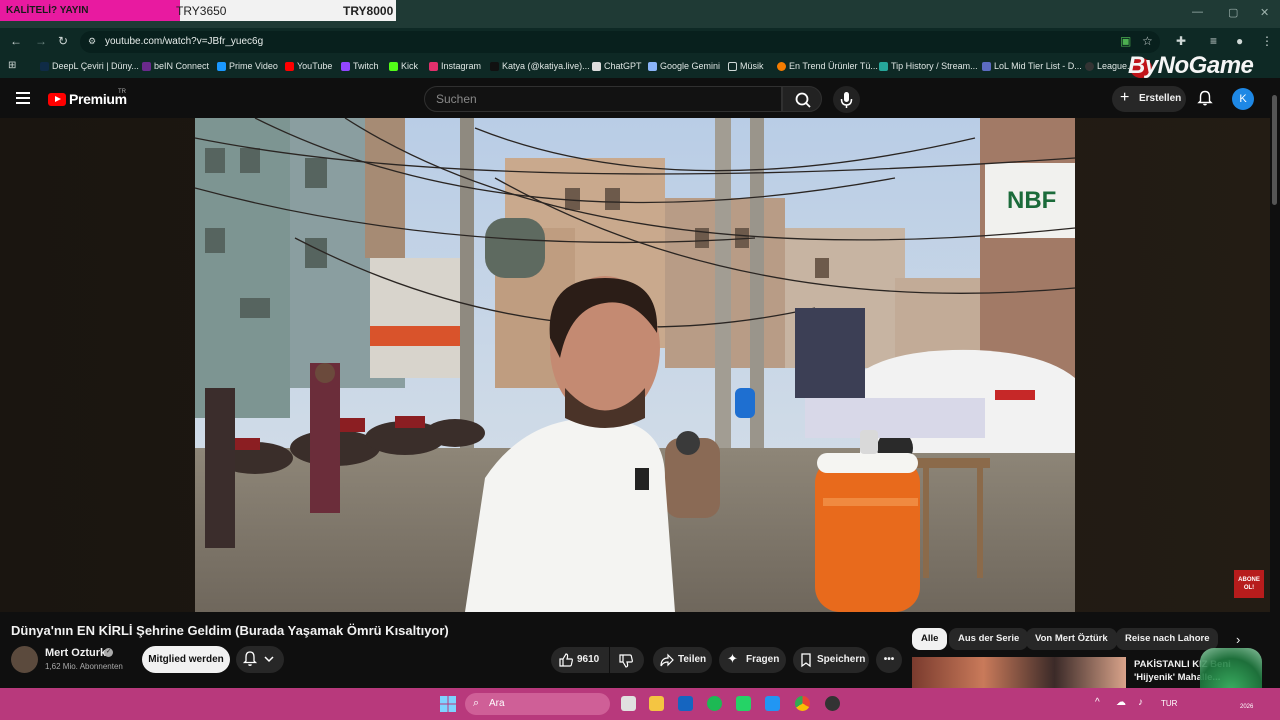  What do you see at coordinates (566, 662) in the screenshot?
I see `thumbs-up-icon` at bounding box center [566, 662].